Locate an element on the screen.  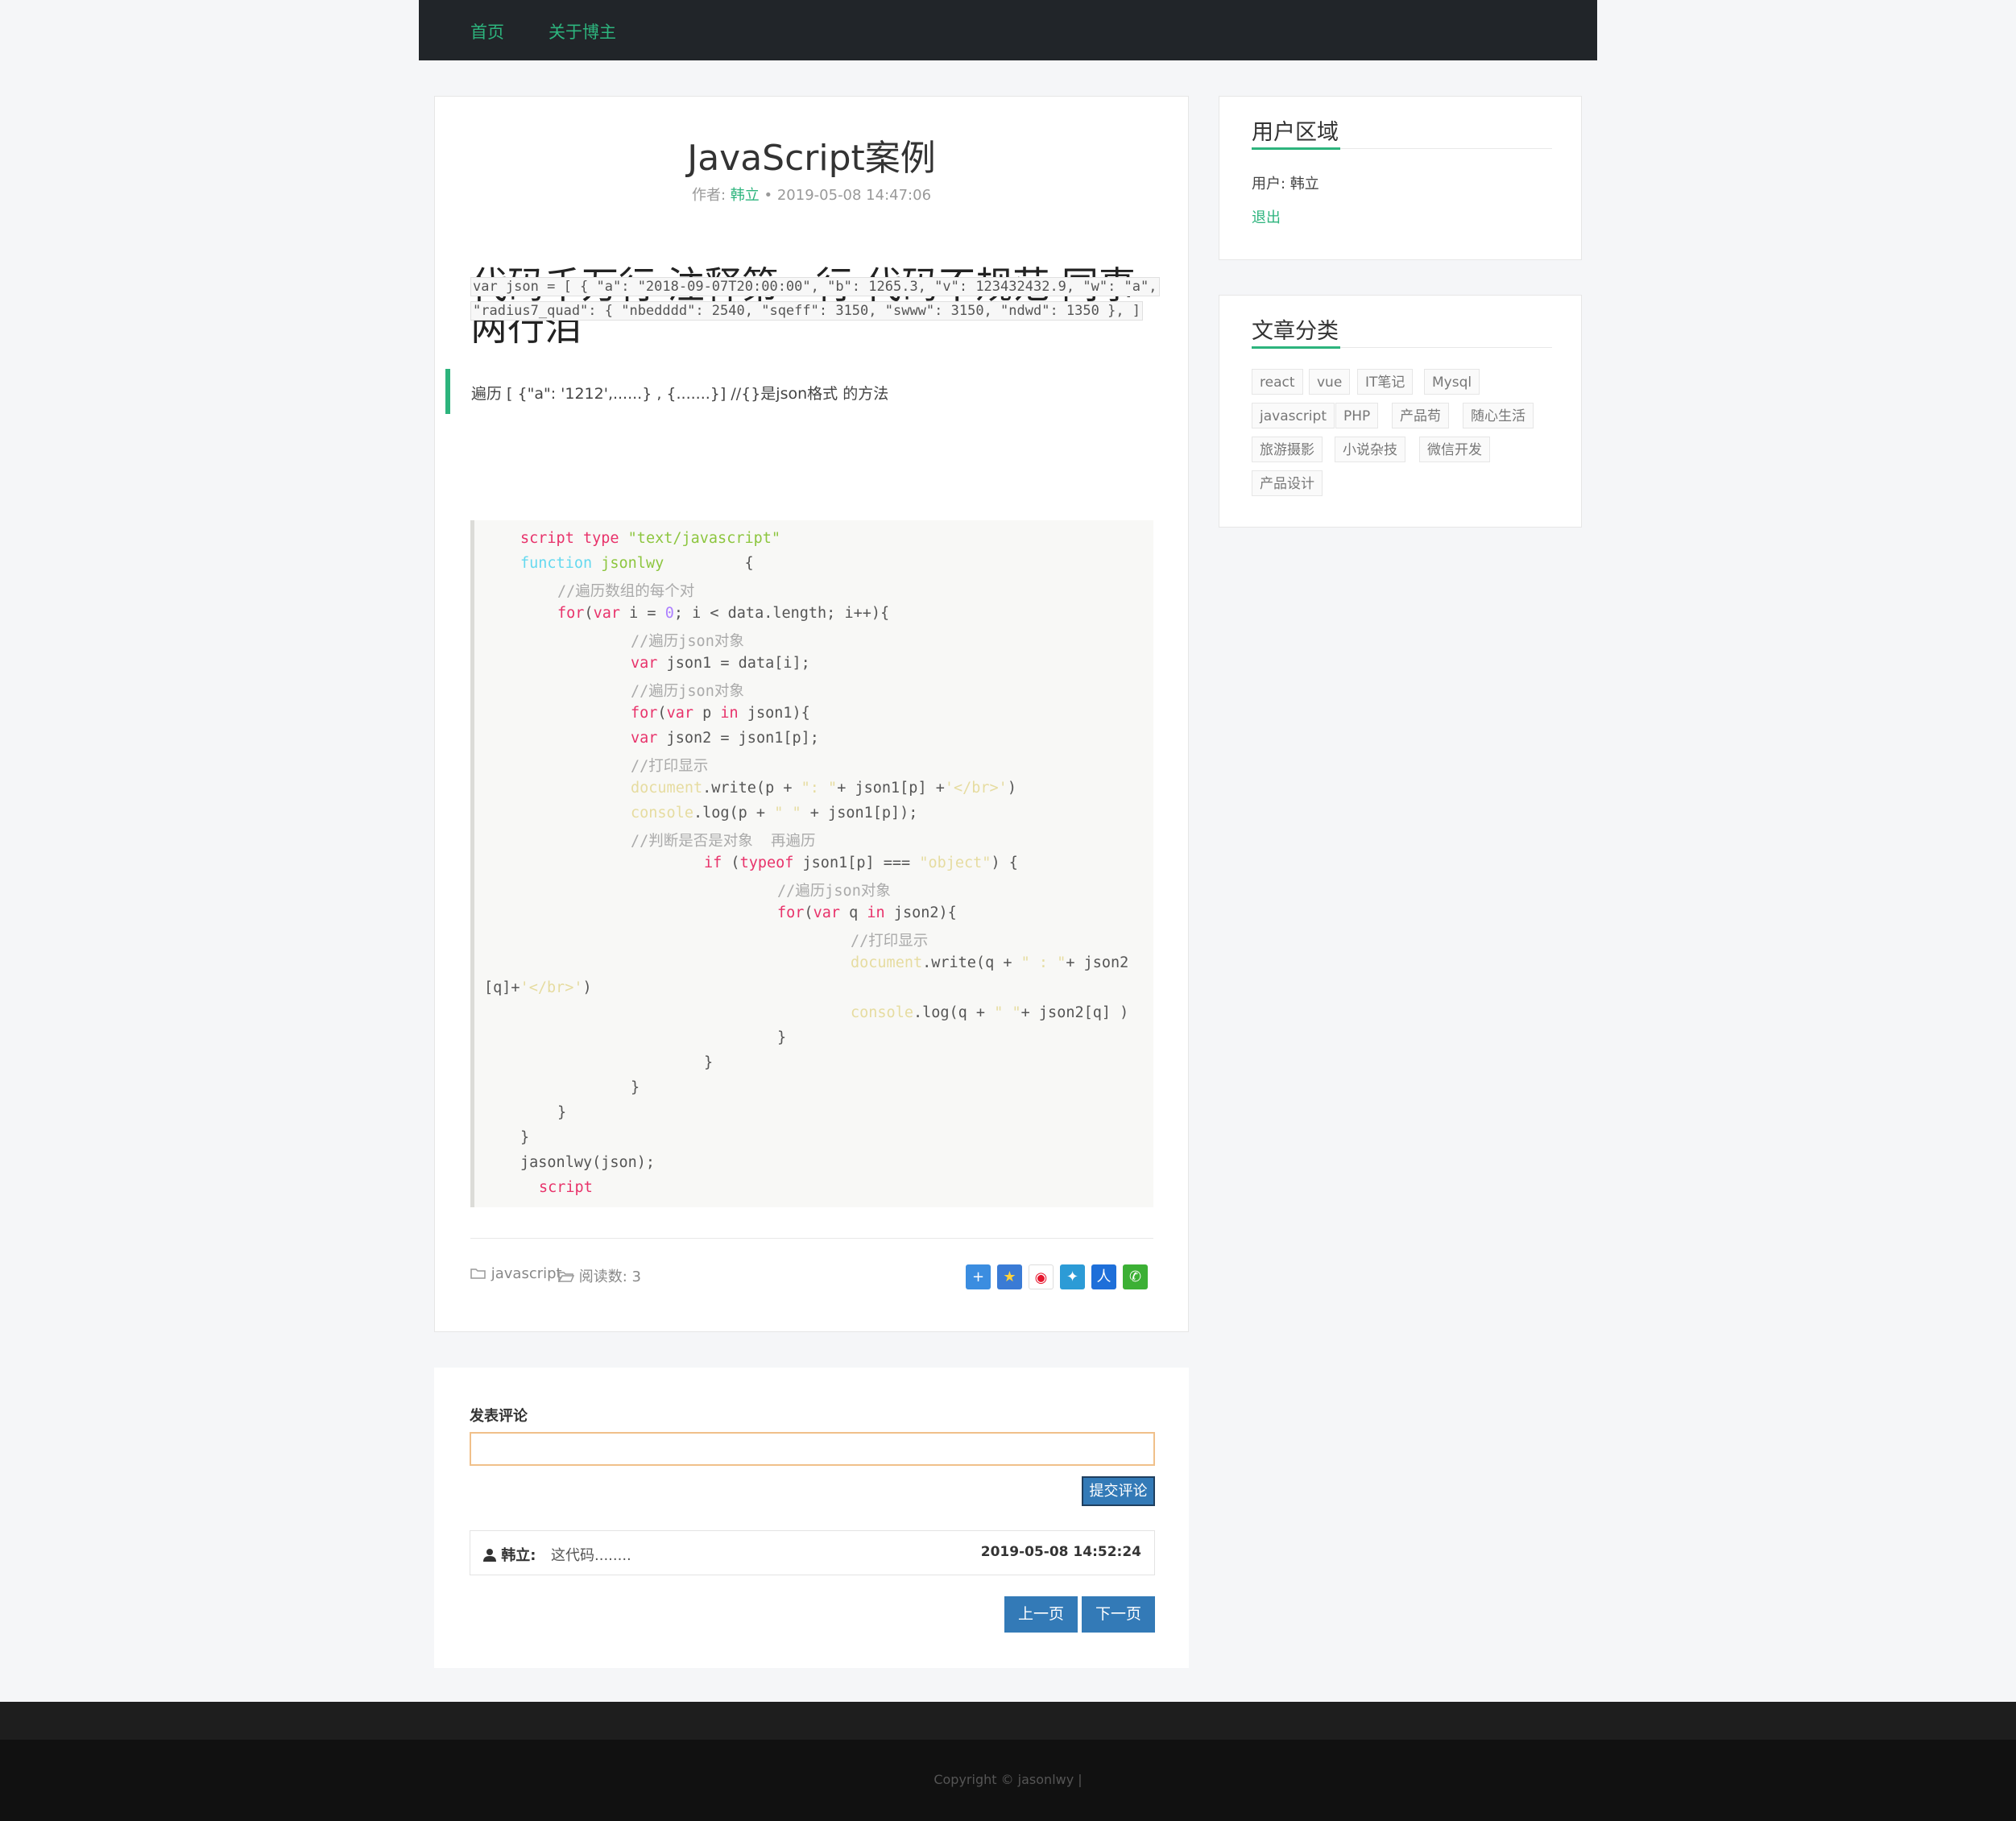
code-line: //判断是否是对象 再遍历 is located at coordinates (723, 841).